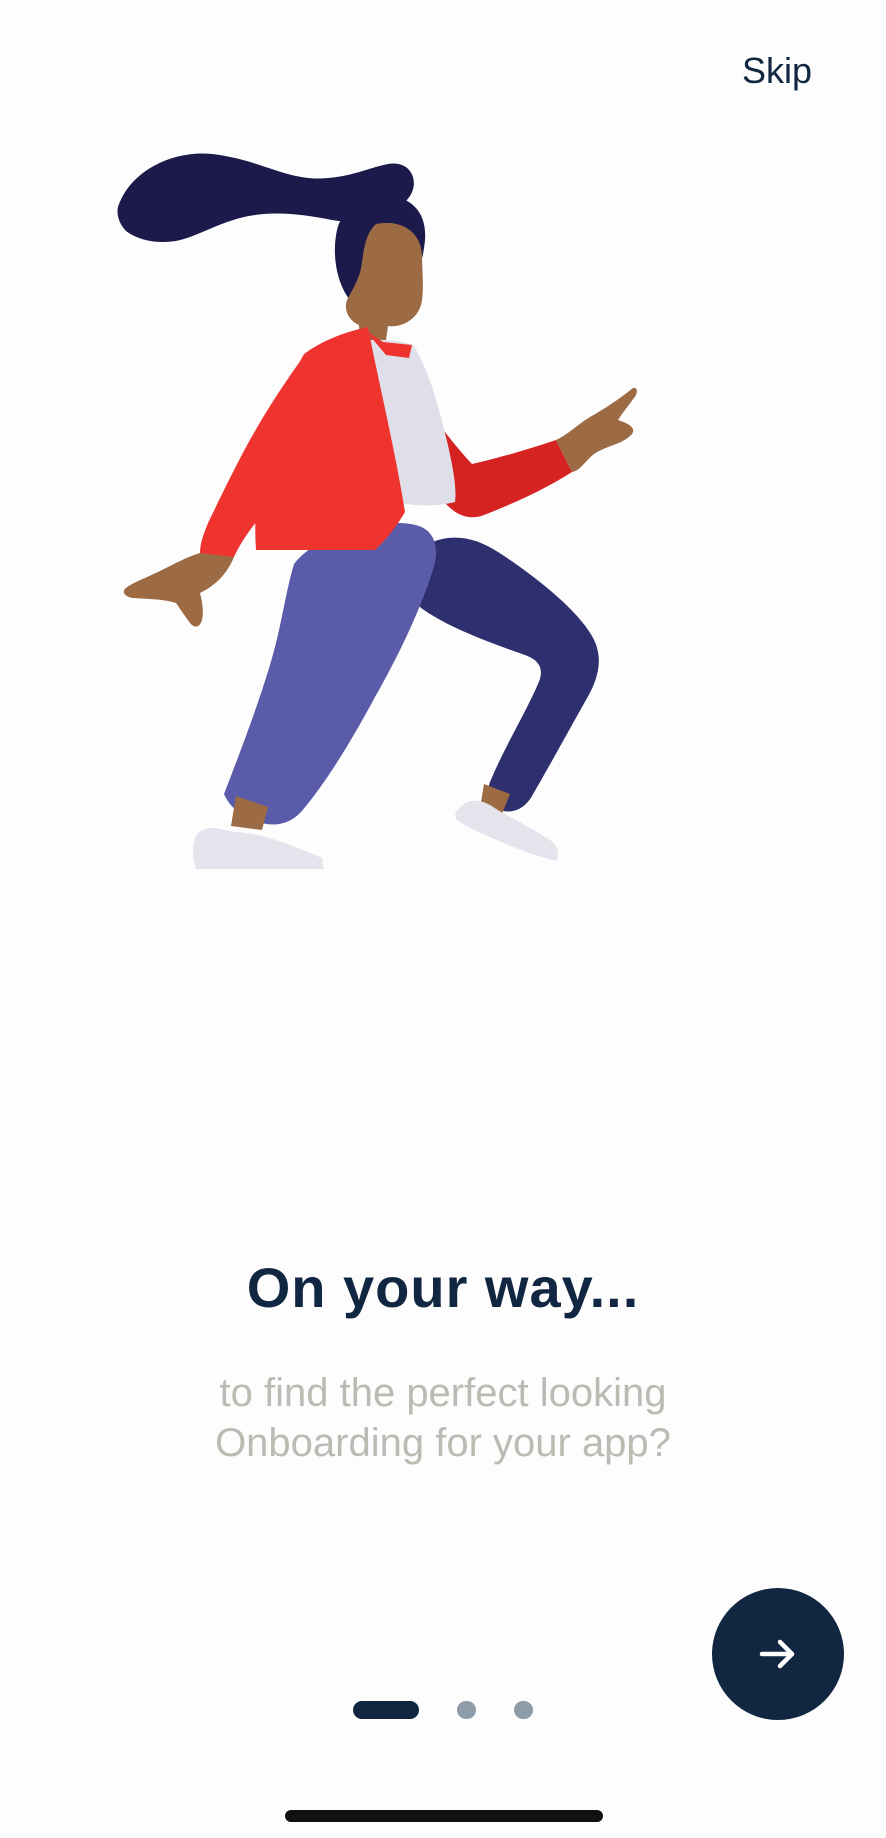 The width and height of the screenshot is (886, 1838). What do you see at coordinates (596, 429) in the screenshot?
I see `back-hand` at bounding box center [596, 429].